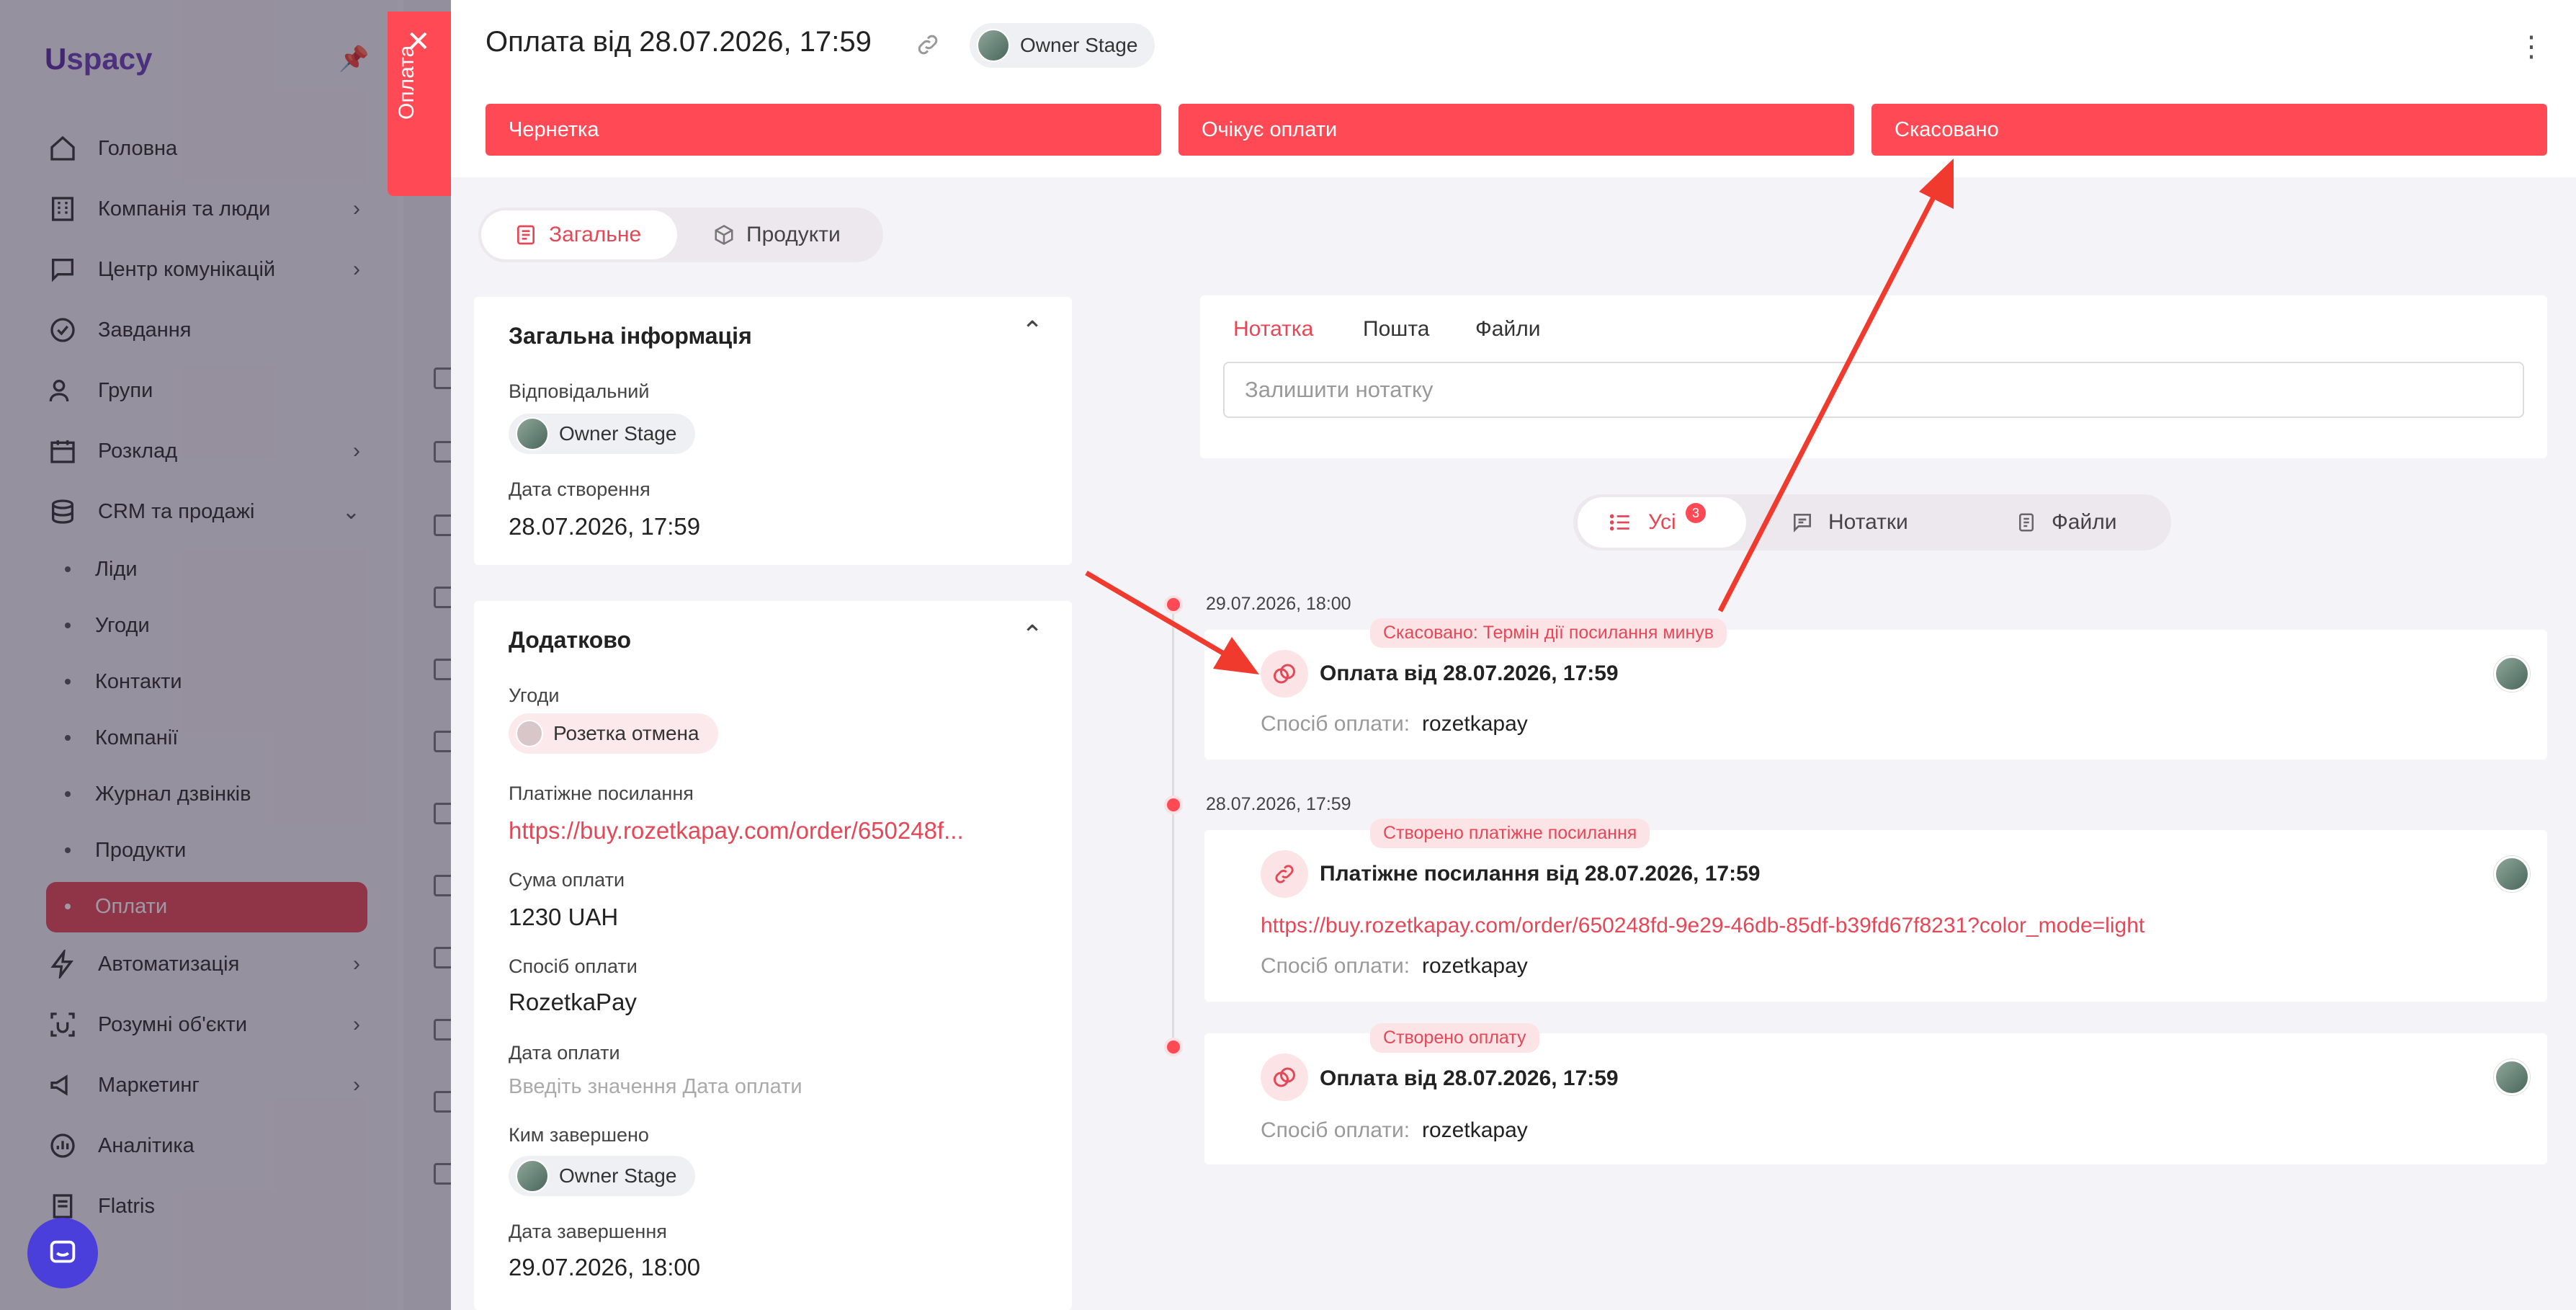 The width and height of the screenshot is (2576, 1310). Describe the element at coordinates (407, 82) in the screenshot. I see `drawer-tab-label: Оплата` at that location.